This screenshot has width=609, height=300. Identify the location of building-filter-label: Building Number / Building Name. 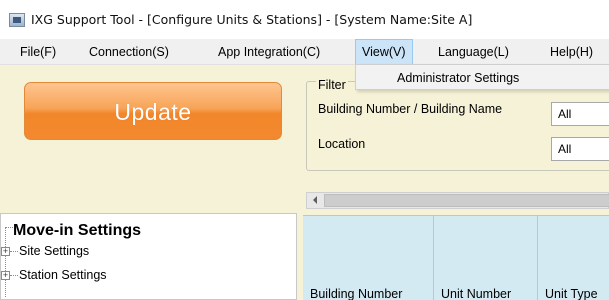
(410, 109).